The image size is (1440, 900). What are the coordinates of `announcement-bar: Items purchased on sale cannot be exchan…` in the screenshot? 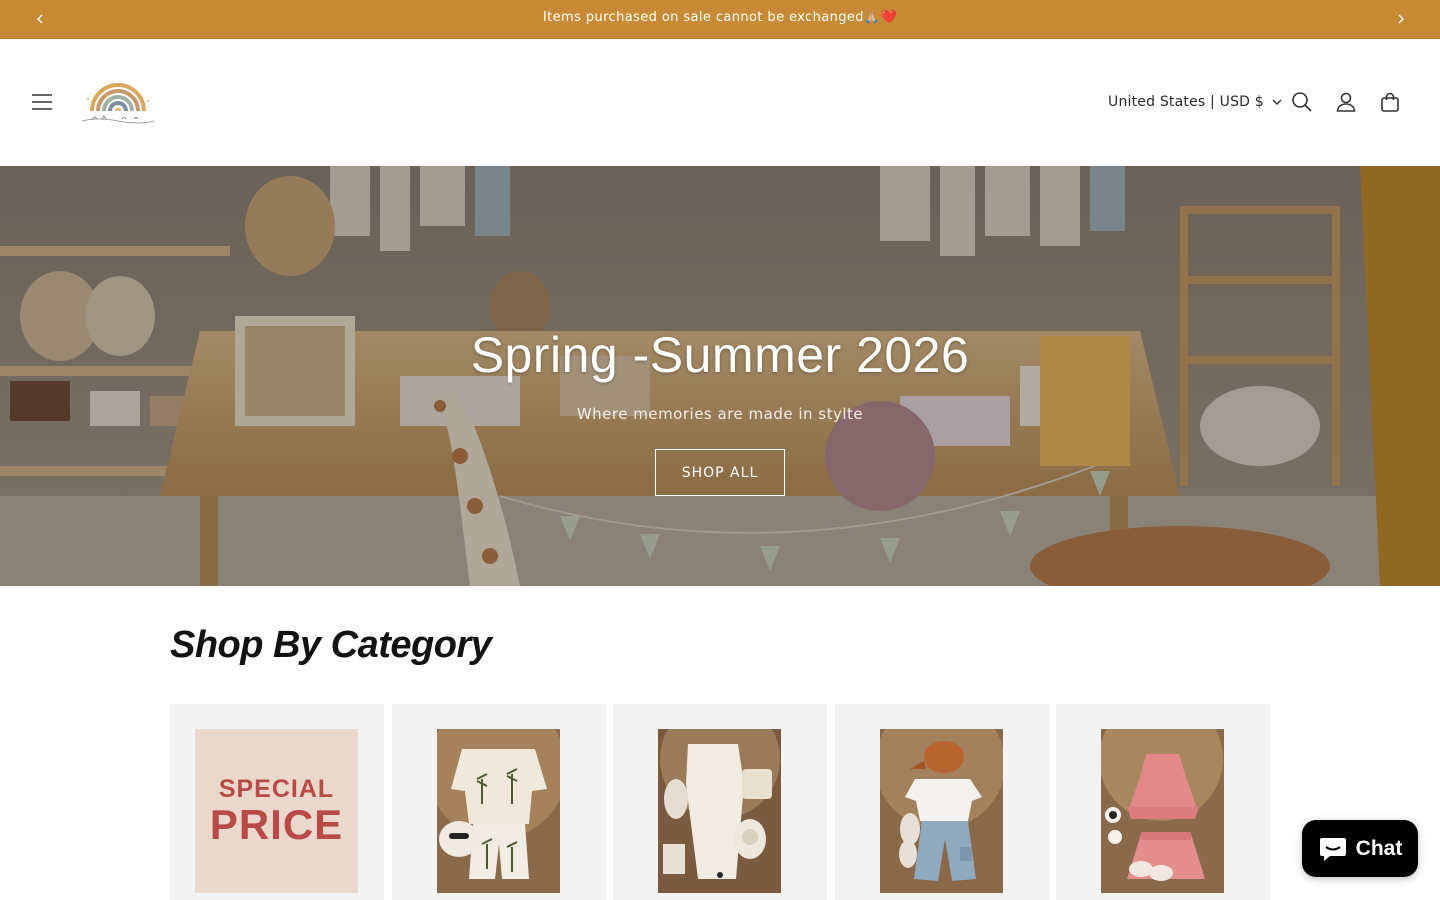 It's located at (720, 19).